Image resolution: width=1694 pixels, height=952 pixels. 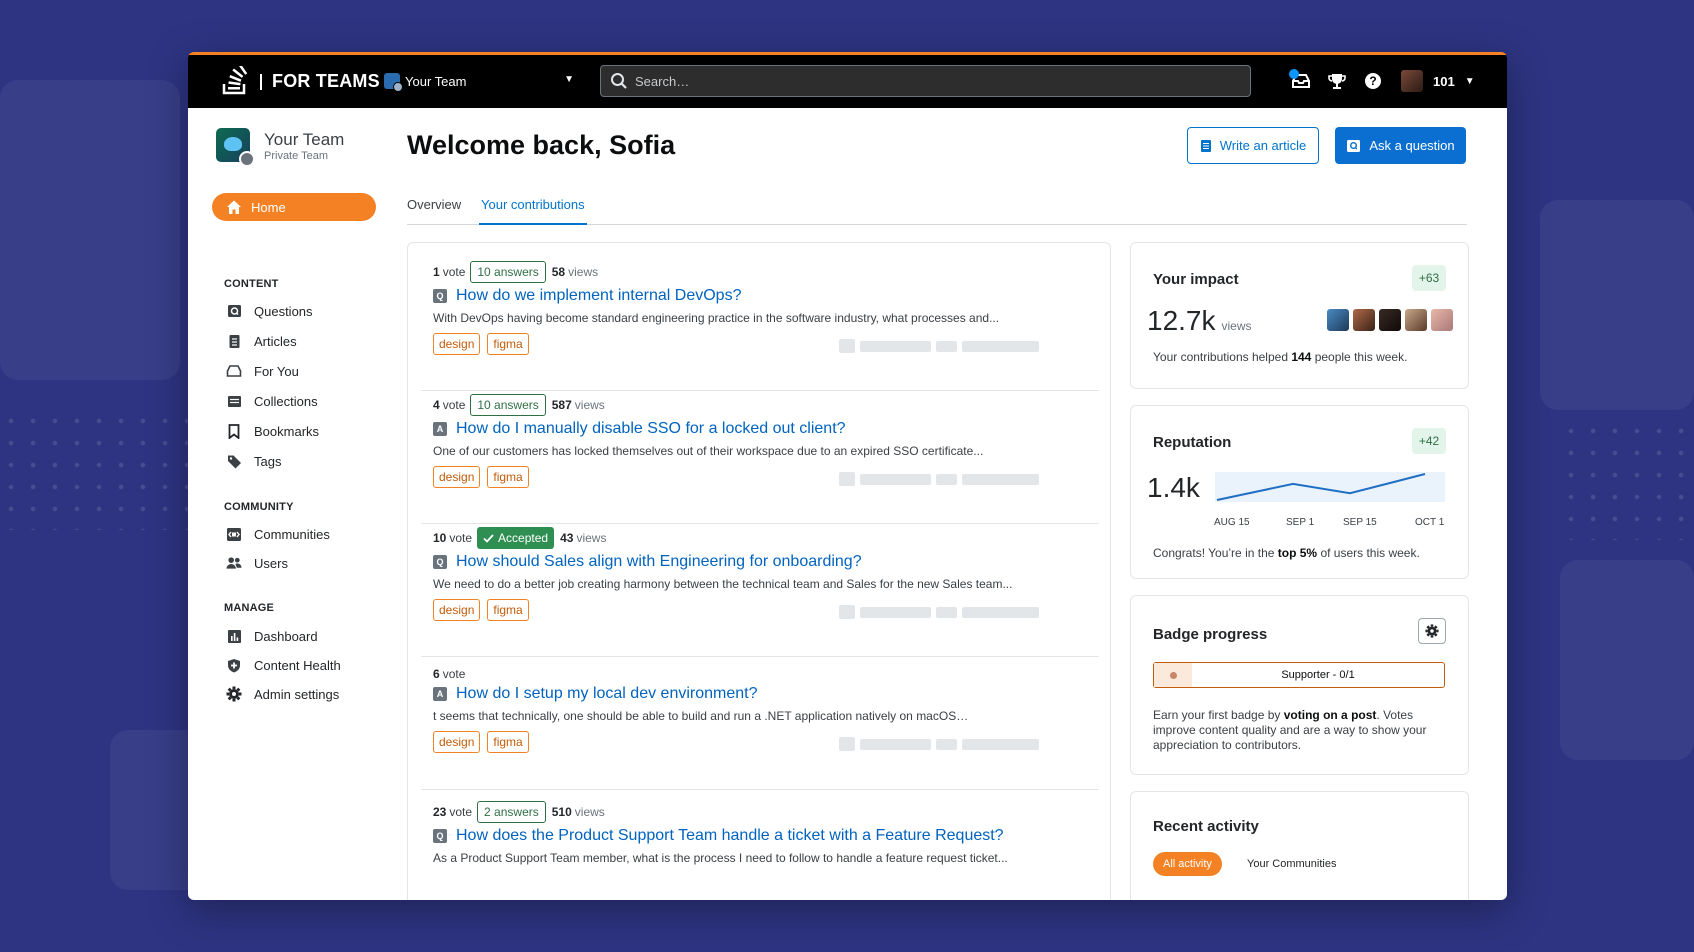 What do you see at coordinates (234, 207) in the screenshot?
I see `home-icon` at bounding box center [234, 207].